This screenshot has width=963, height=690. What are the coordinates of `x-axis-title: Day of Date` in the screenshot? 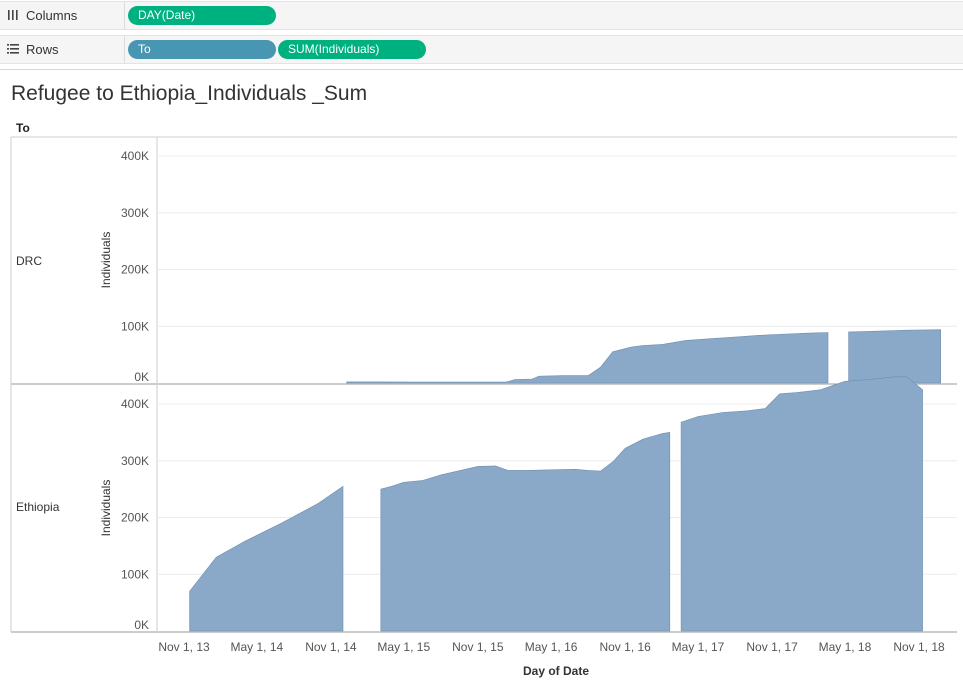 It's located at (556, 671).